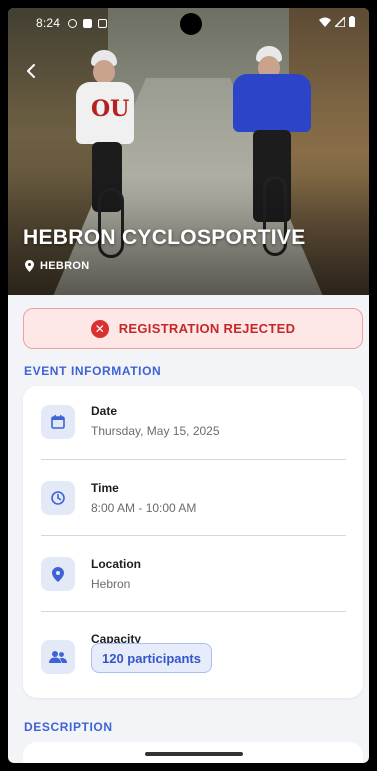  I want to click on sim-card-icon, so click(88, 23).